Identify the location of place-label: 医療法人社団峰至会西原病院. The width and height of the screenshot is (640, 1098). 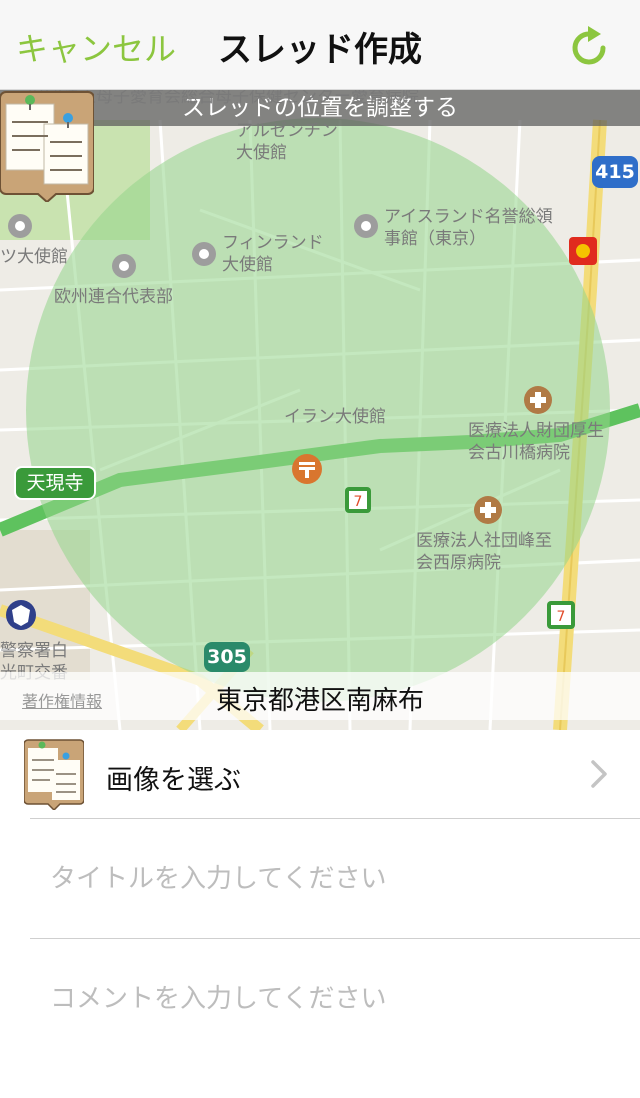
(484, 552).